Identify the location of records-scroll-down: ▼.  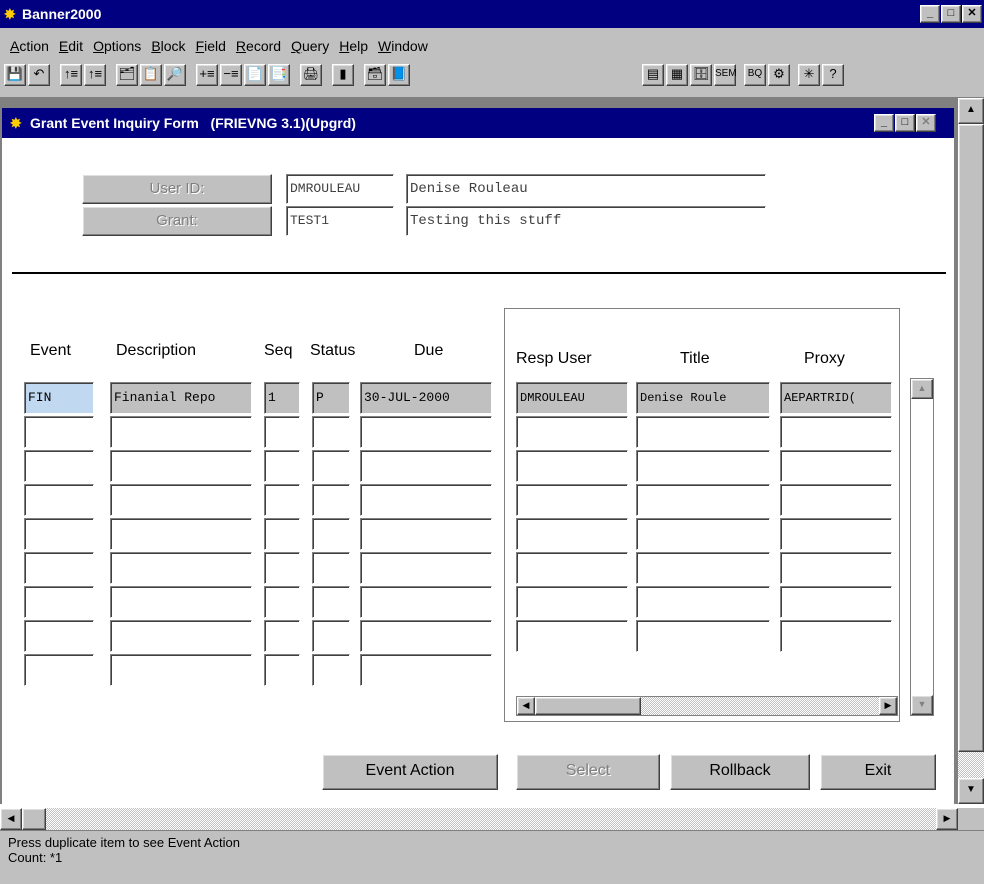
(922, 705).